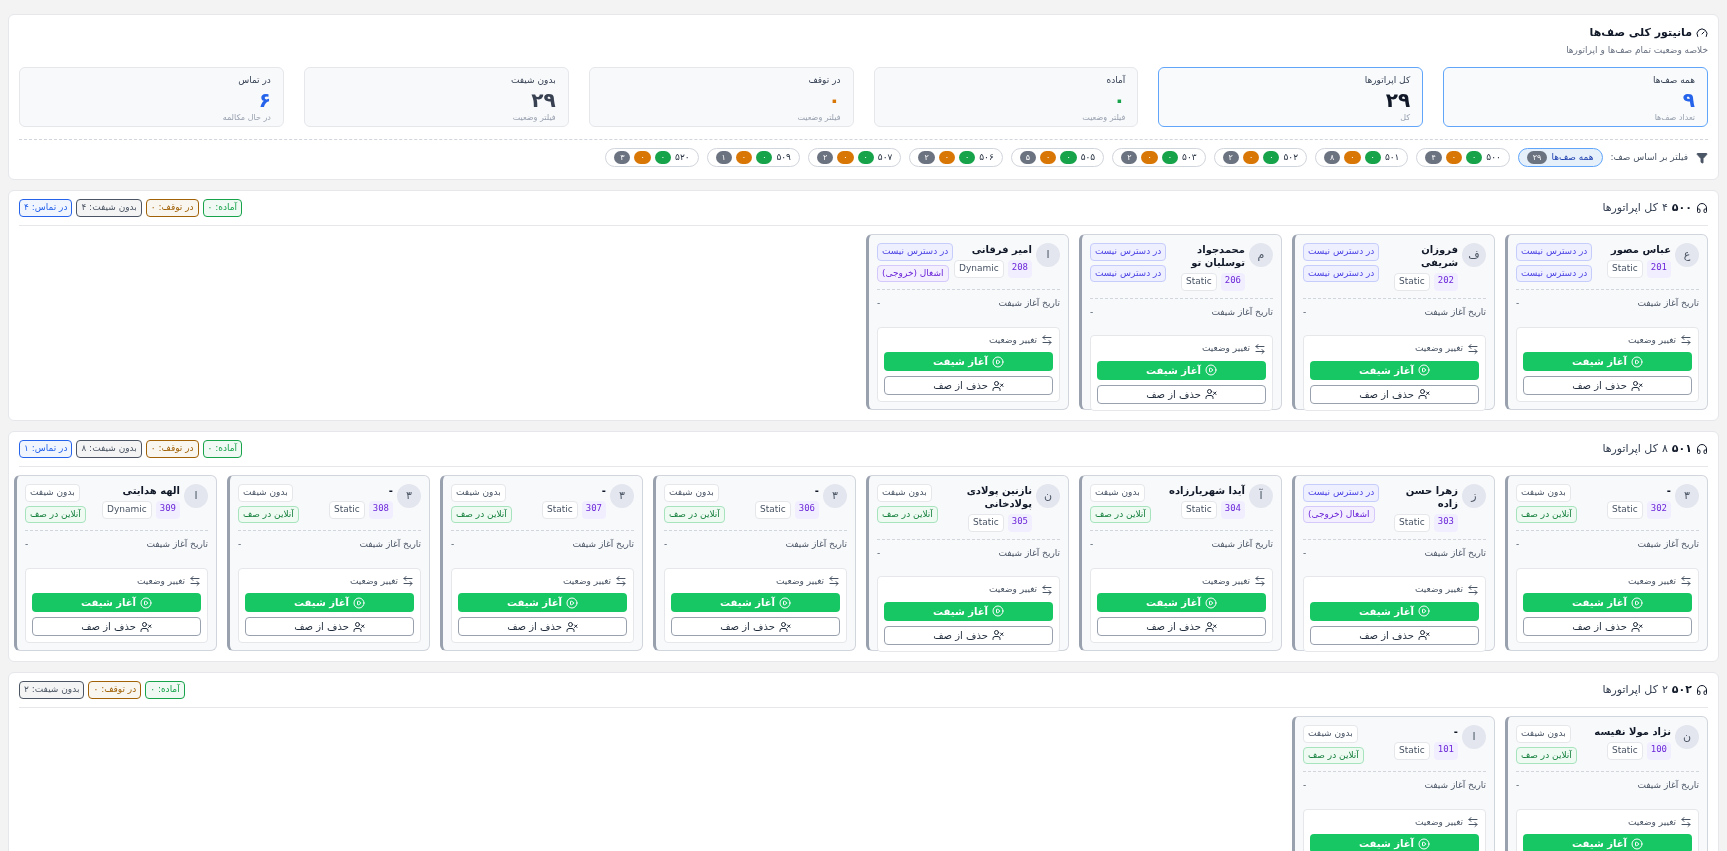 The image size is (1727, 851). Describe the element at coordinates (1159, 157) in the screenshot. I see `queue-filter-chip: ۵۰۳ ۰ ۰ ۲` at that location.